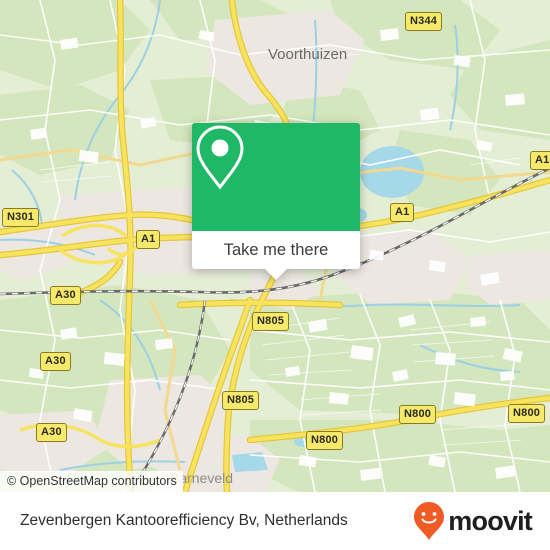  Describe the element at coordinates (308, 54) in the screenshot. I see `place-label-voorthuizen: Voorthuizen` at that location.